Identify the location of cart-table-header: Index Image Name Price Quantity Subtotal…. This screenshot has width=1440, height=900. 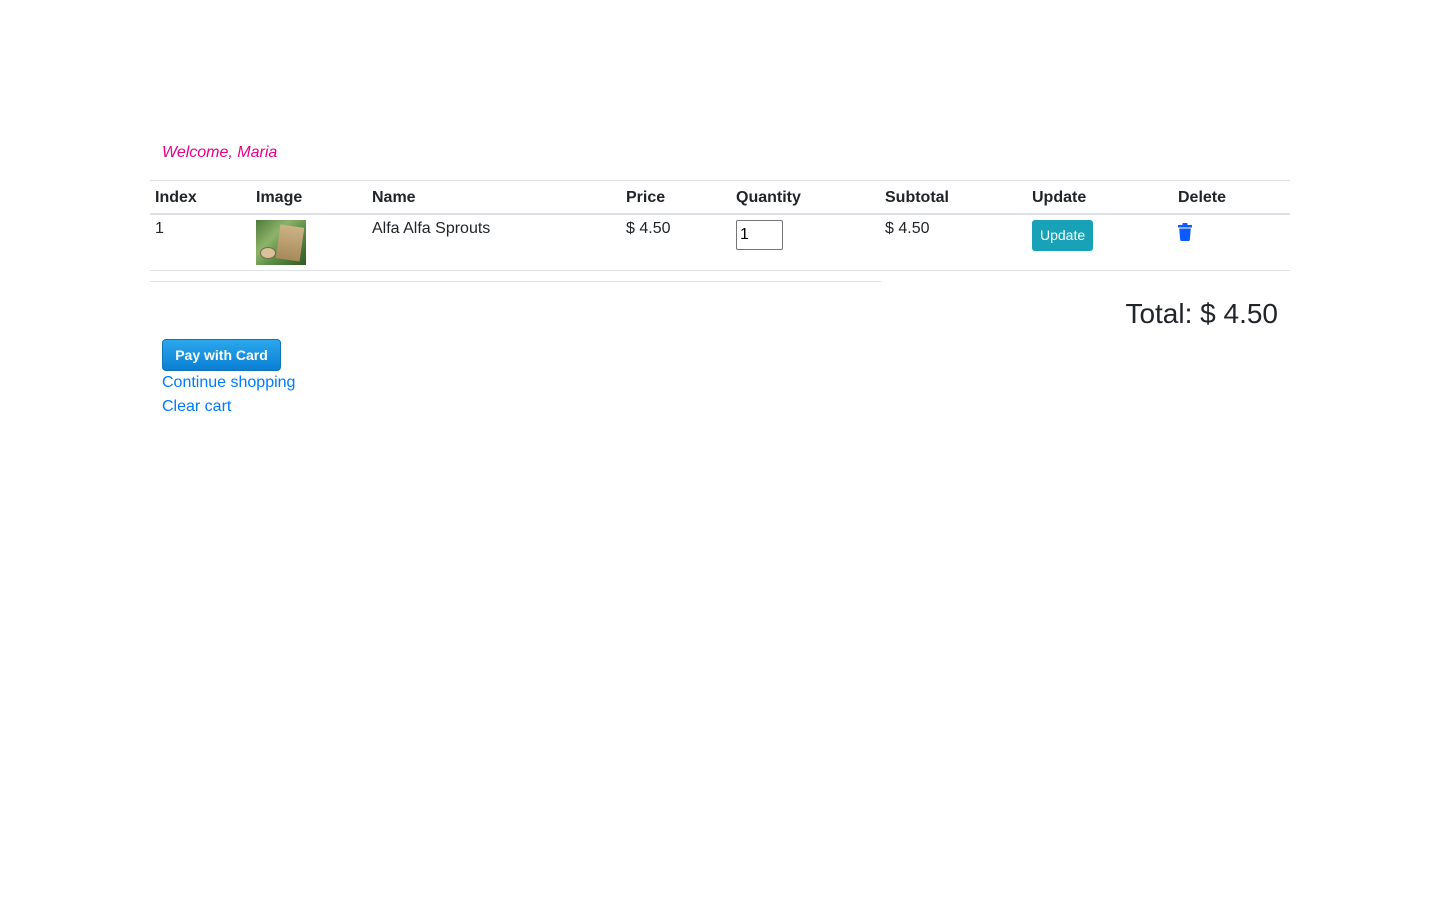
(720, 197).